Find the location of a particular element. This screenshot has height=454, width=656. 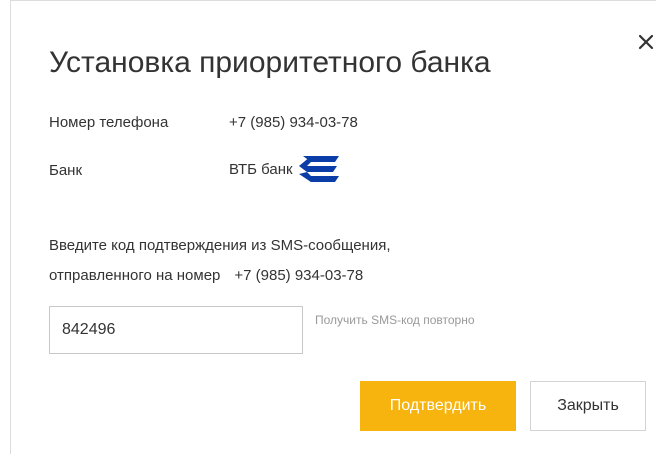

sms-code-input is located at coordinates (176, 330).